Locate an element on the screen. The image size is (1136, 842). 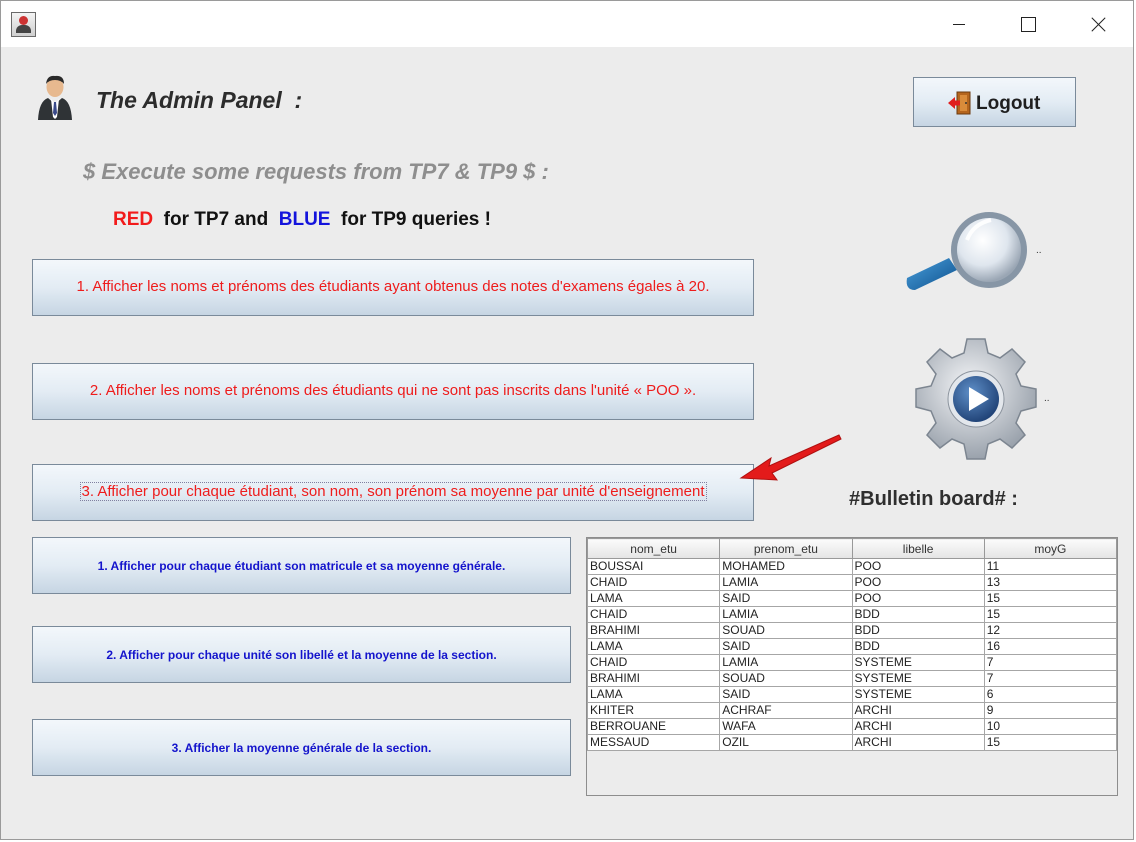
table-cell: MESSAUD is located at coordinates (653, 742).